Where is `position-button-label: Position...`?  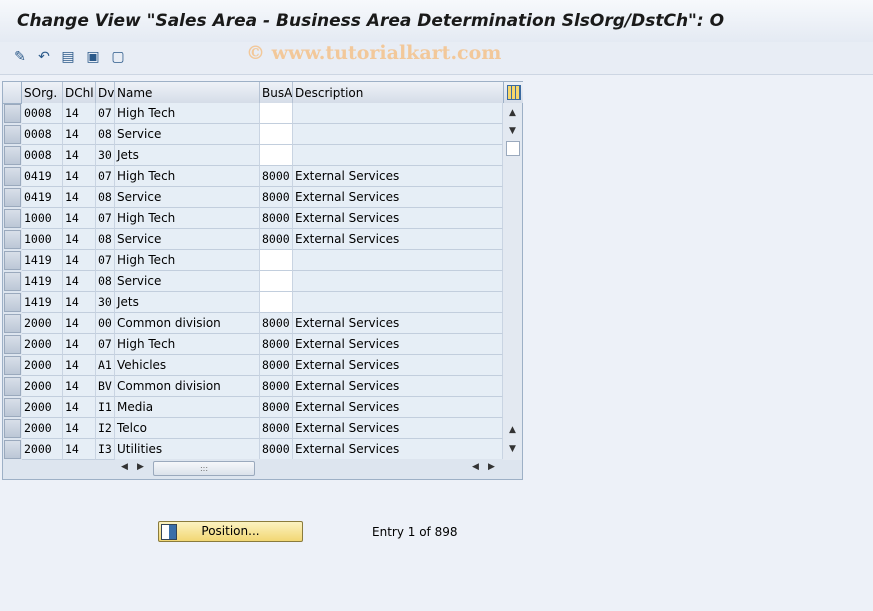 position-button-label: Position... is located at coordinates (230, 531).